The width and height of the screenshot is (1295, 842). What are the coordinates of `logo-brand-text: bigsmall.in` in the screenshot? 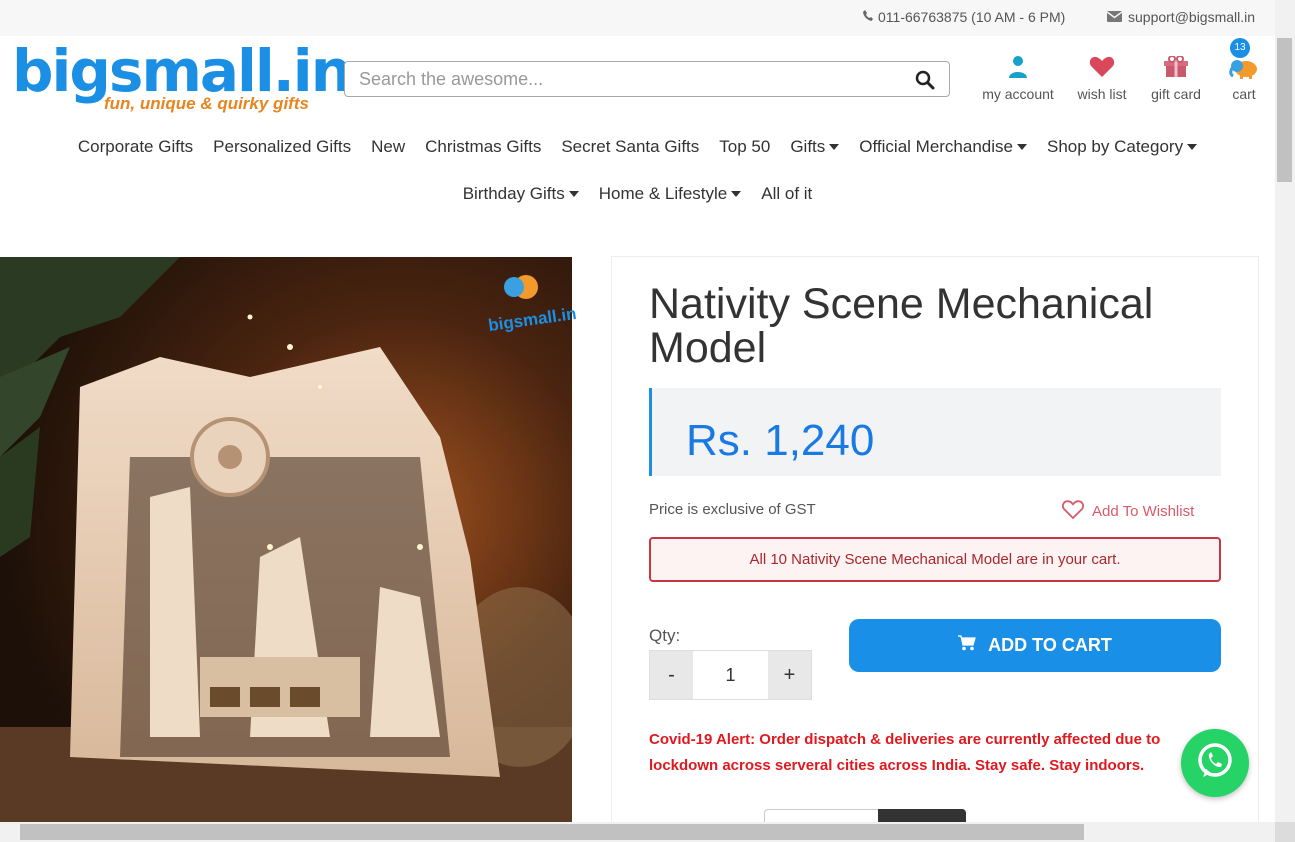 It's located at (182, 71).